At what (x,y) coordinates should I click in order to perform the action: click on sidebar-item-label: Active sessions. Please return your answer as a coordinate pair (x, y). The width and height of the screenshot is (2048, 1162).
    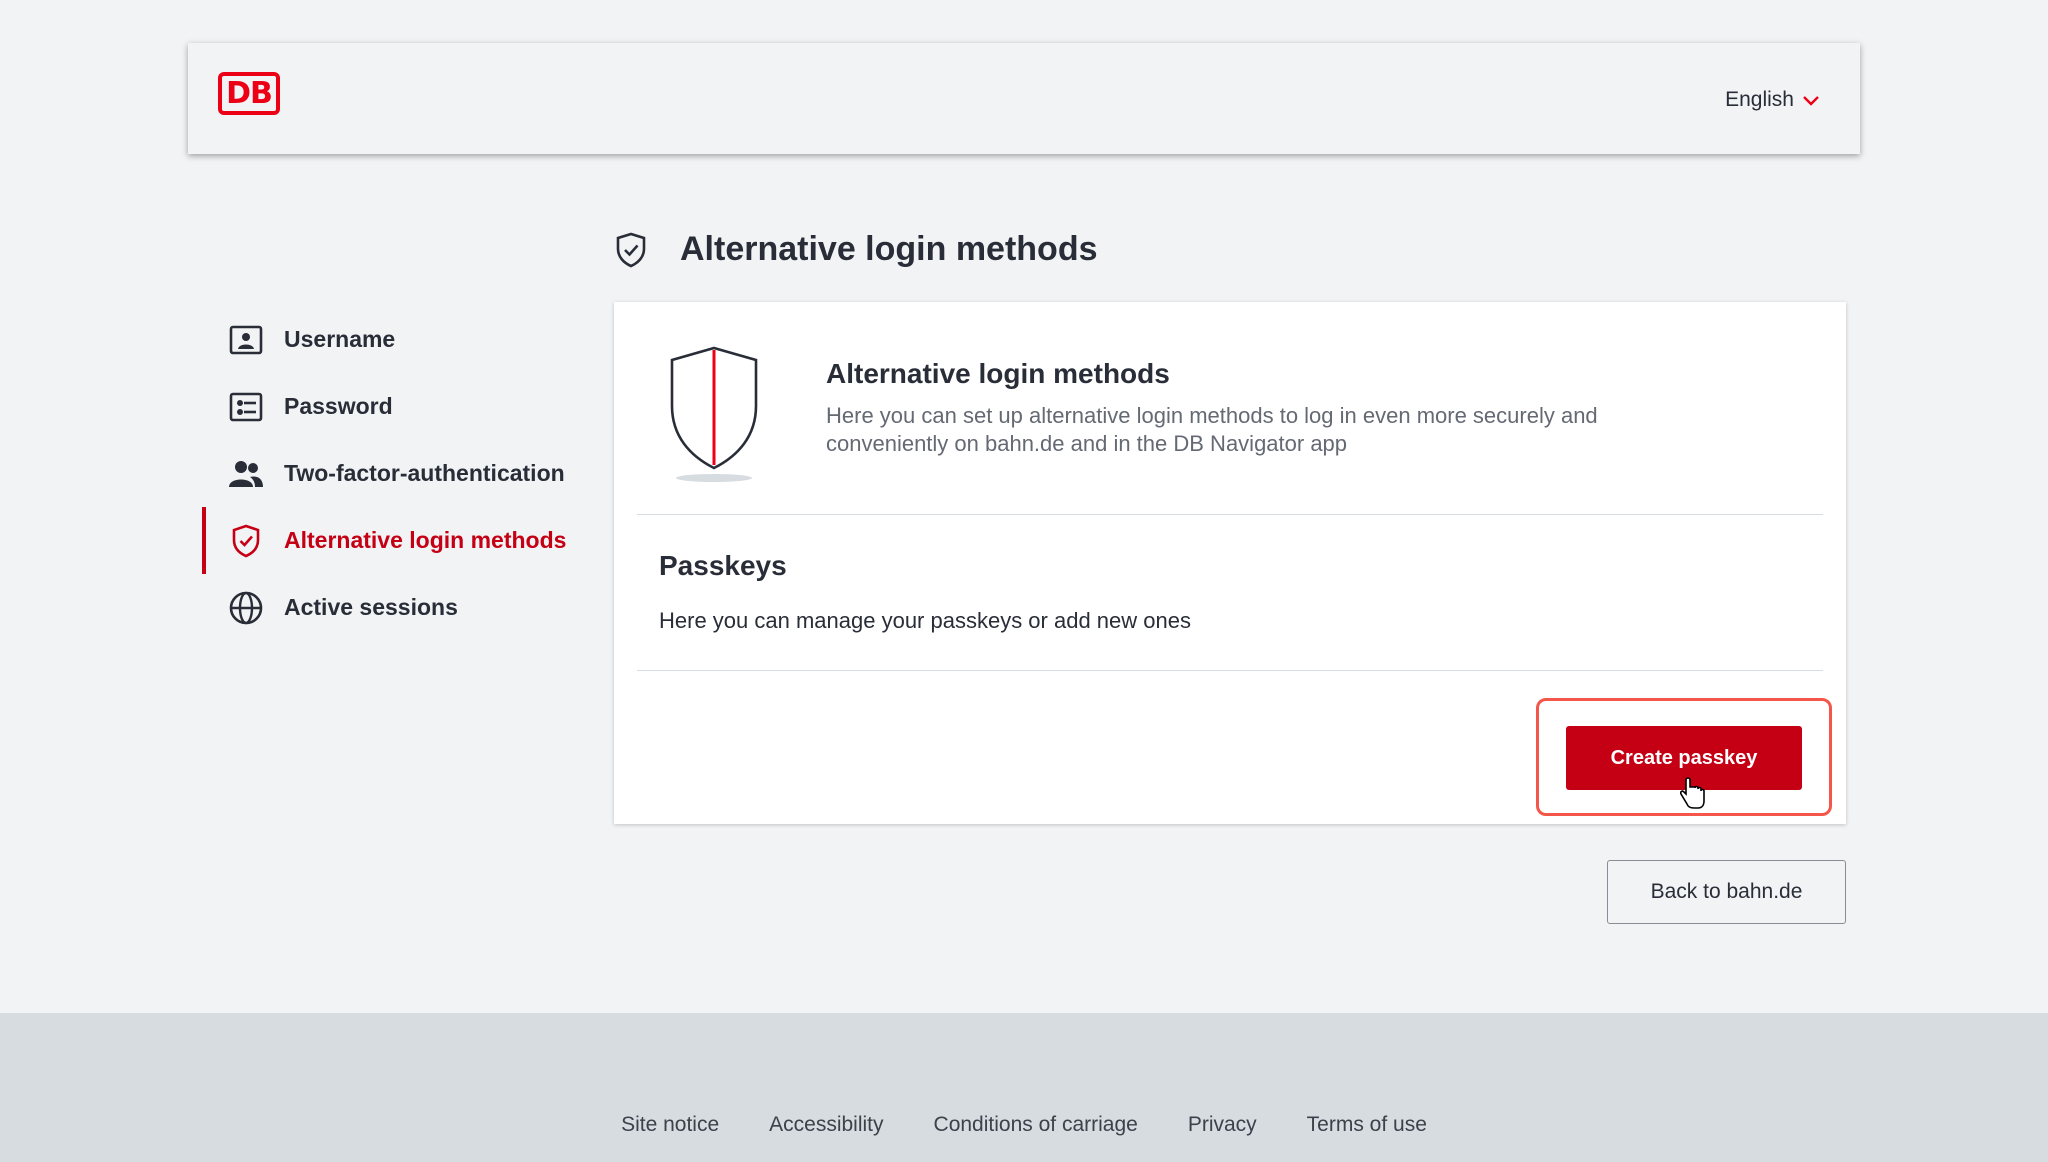
    Looking at the image, I should click on (371, 607).